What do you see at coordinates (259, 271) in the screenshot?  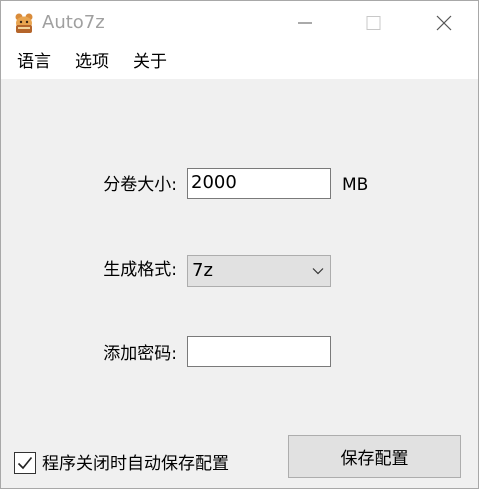 I see `format-select: 7z` at bounding box center [259, 271].